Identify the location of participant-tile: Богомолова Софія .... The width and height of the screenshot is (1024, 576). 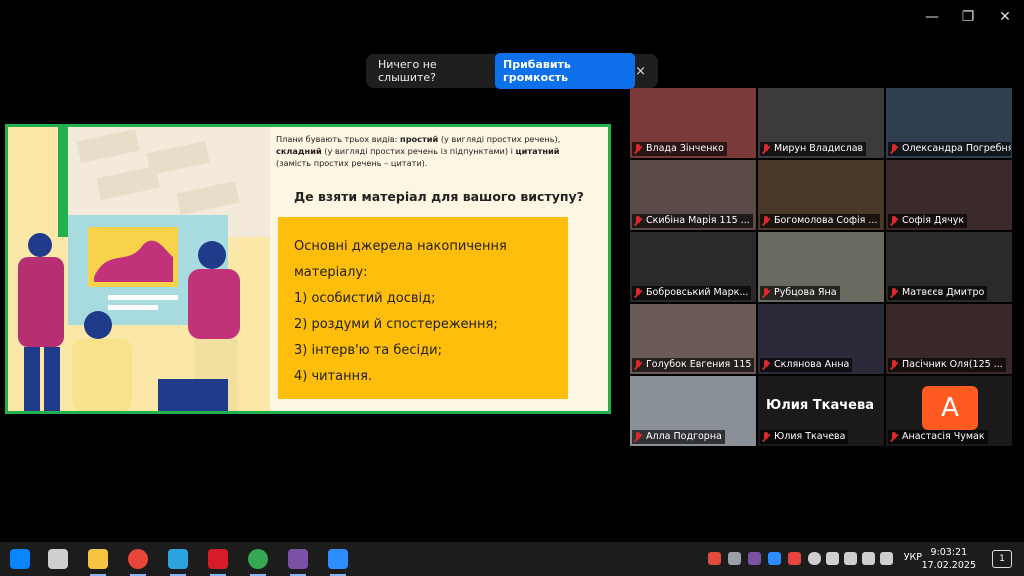
(821, 195).